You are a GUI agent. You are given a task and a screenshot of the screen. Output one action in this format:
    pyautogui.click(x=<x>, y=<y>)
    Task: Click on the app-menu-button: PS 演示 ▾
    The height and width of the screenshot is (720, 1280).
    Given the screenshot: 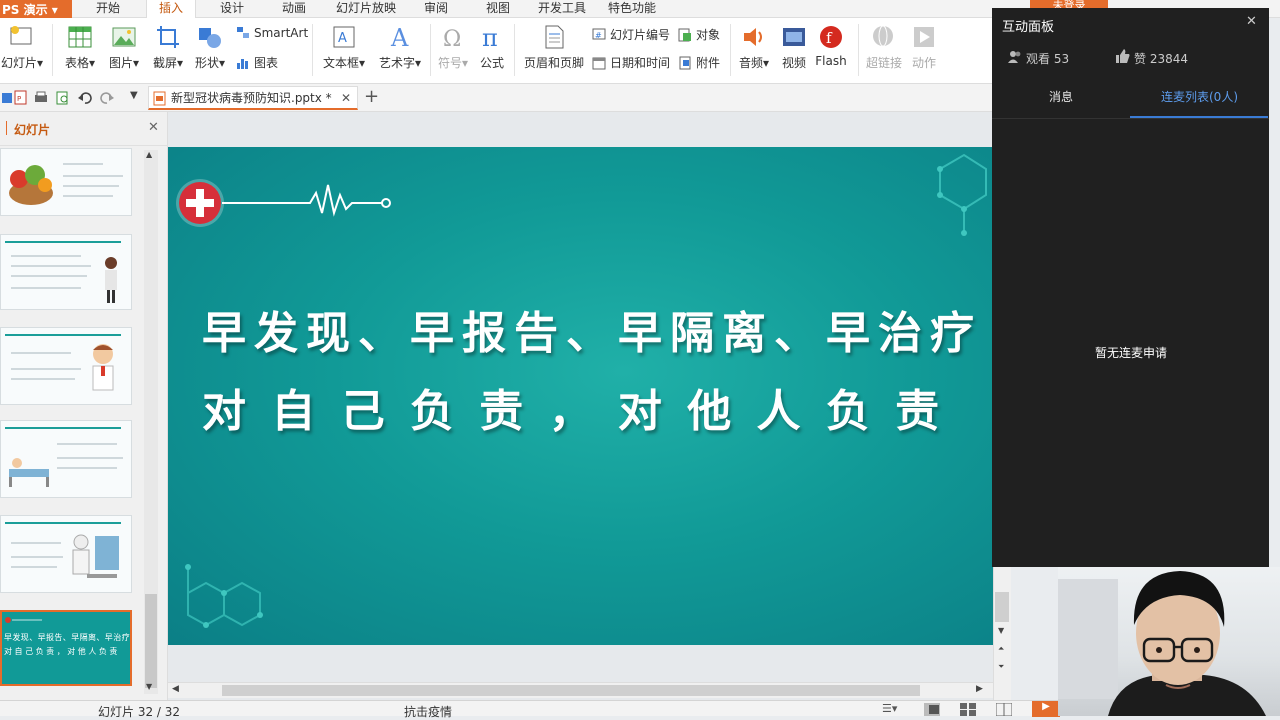 What is the action you would take?
    pyautogui.click(x=36, y=9)
    